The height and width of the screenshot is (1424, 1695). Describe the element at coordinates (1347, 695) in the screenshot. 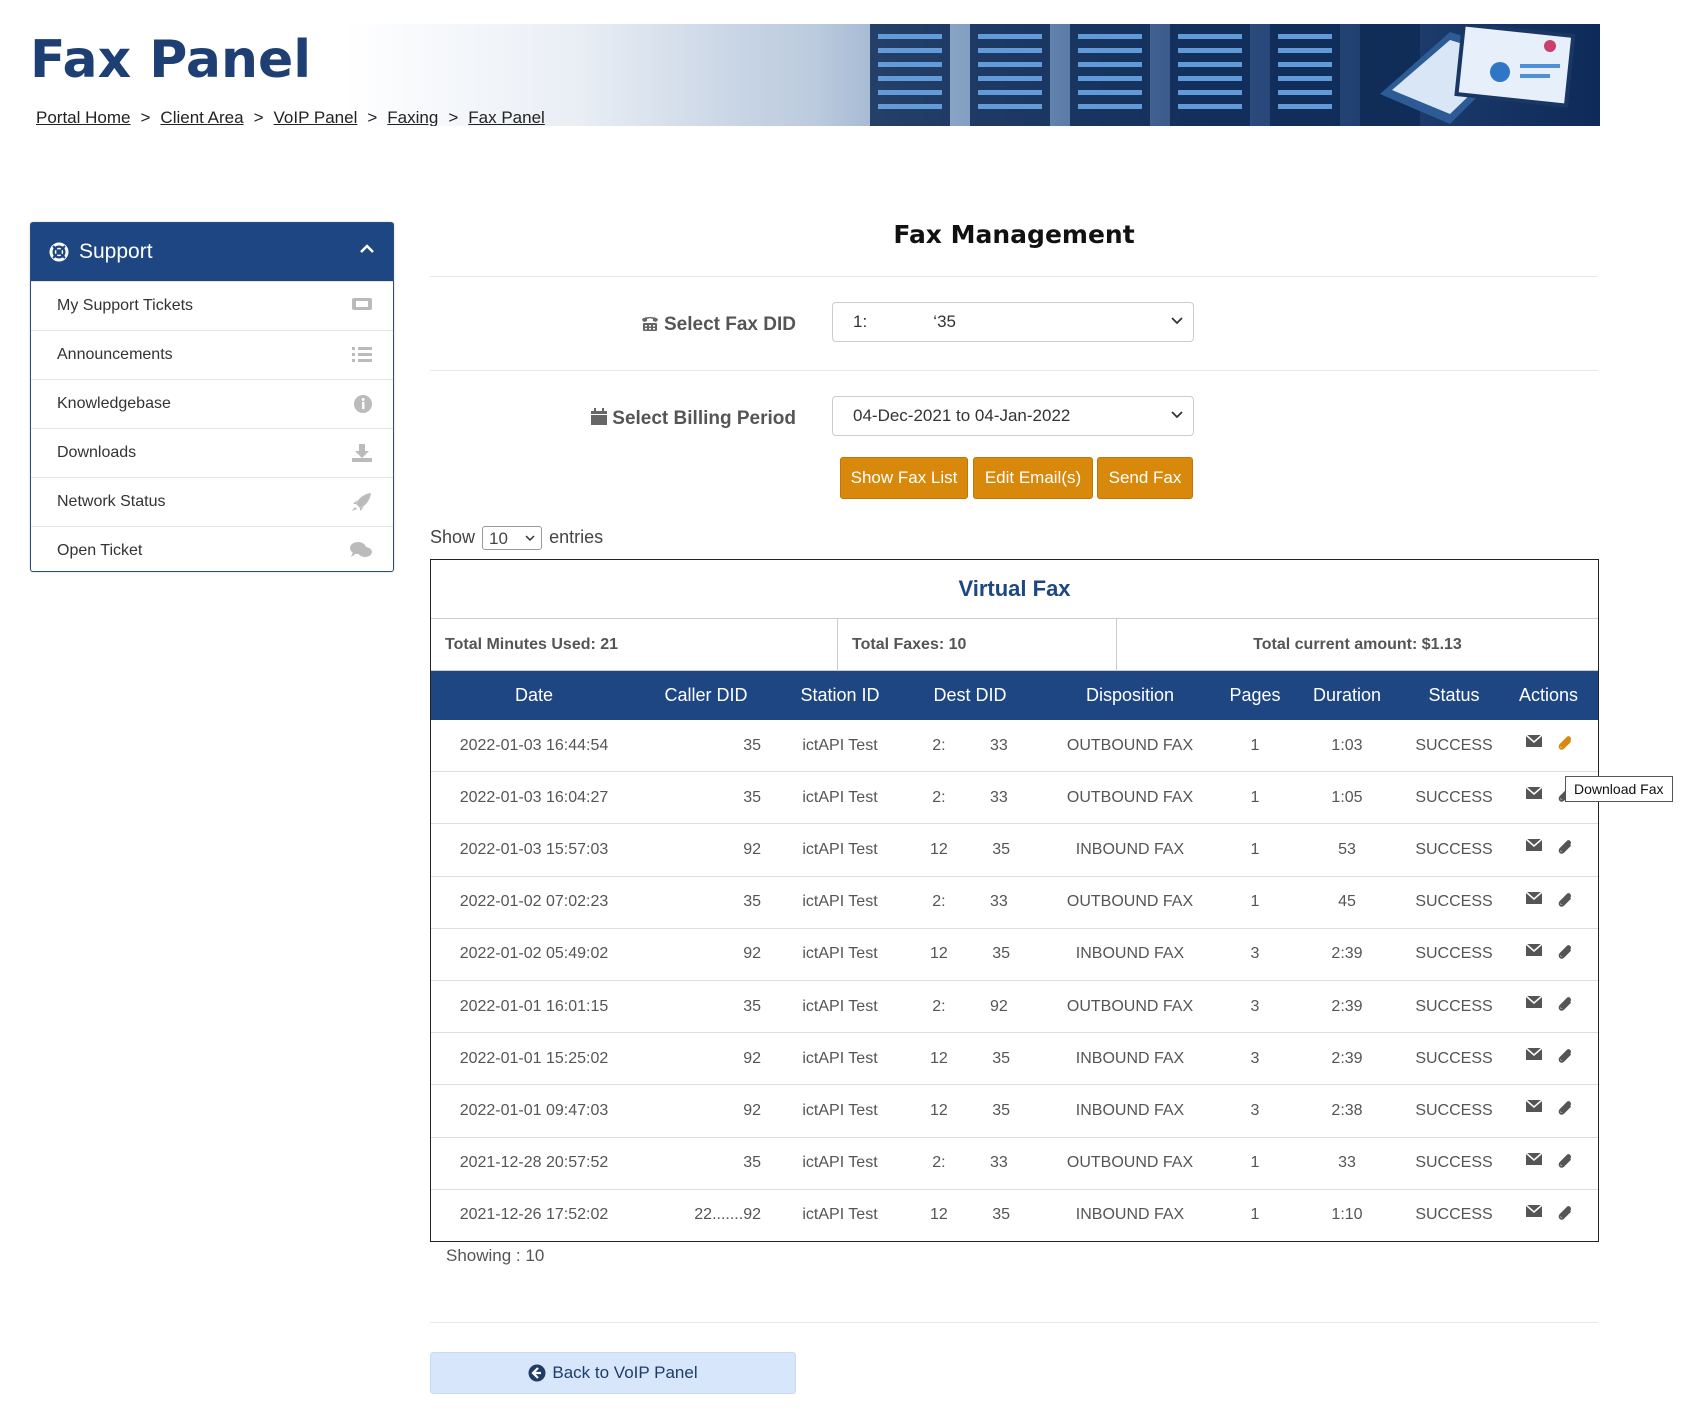

I see `column-header-duration: Duration` at that location.